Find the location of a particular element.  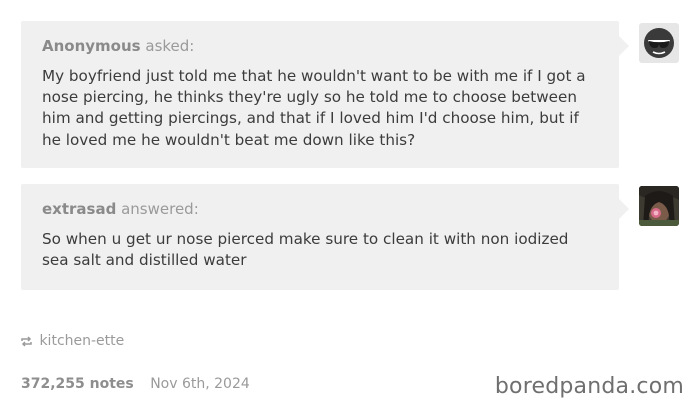

answer-header: extrasad answered: is located at coordinates (320, 209).